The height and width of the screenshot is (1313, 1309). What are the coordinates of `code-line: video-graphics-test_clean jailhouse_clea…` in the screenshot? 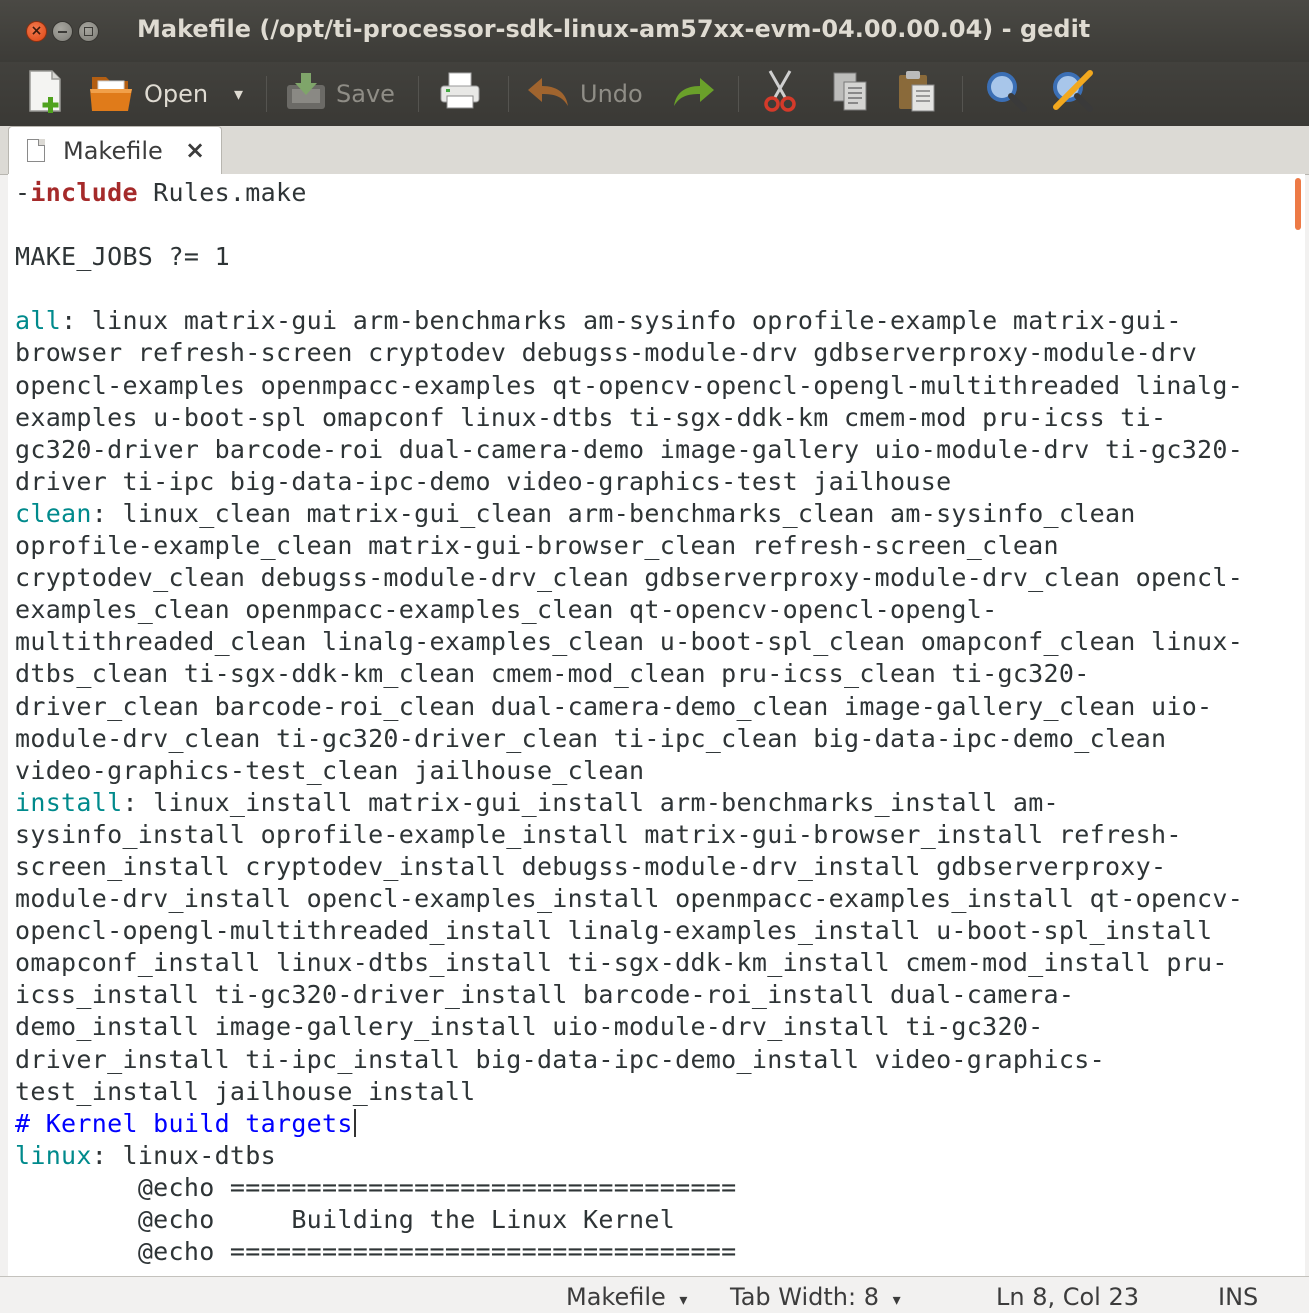 It's located at (329, 770).